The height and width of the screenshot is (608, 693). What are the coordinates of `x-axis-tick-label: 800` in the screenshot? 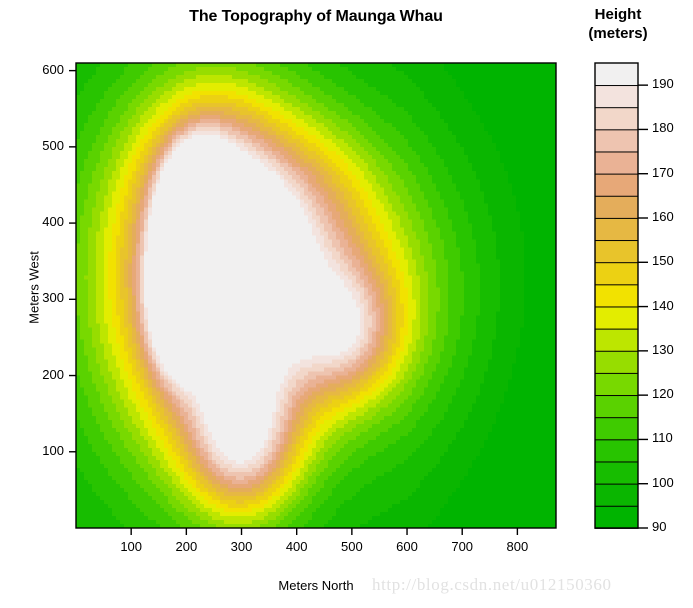 It's located at (517, 546).